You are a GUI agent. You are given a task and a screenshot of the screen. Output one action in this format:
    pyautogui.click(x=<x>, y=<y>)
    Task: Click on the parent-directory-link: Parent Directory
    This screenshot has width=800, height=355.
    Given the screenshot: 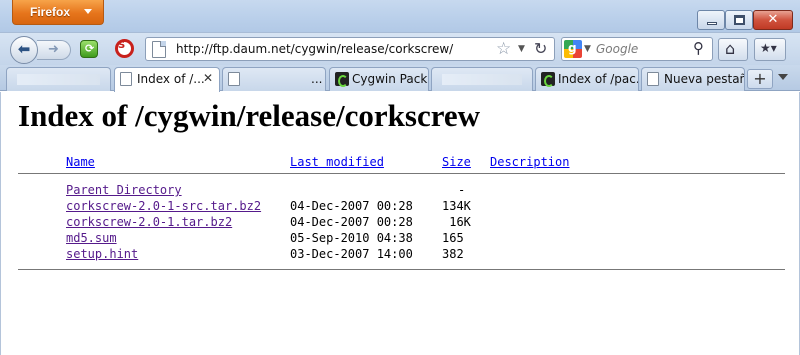 What is the action you would take?
    pyautogui.click(x=124, y=190)
    